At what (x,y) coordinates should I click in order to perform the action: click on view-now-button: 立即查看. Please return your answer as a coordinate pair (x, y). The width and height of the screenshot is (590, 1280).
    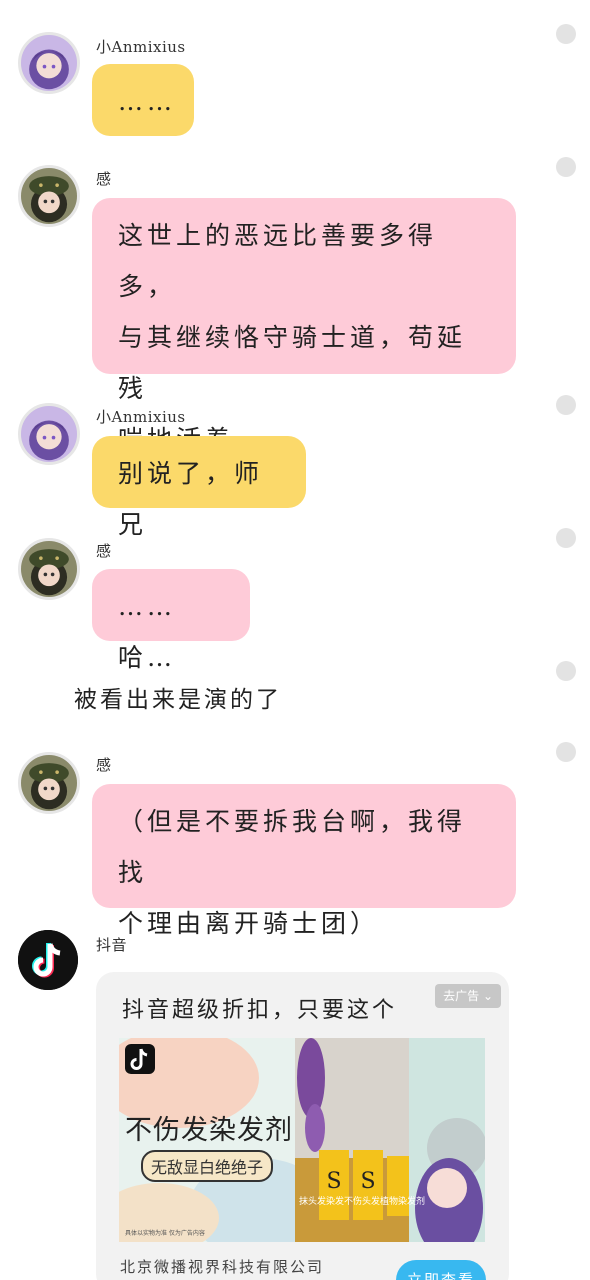
    Looking at the image, I should click on (441, 1270).